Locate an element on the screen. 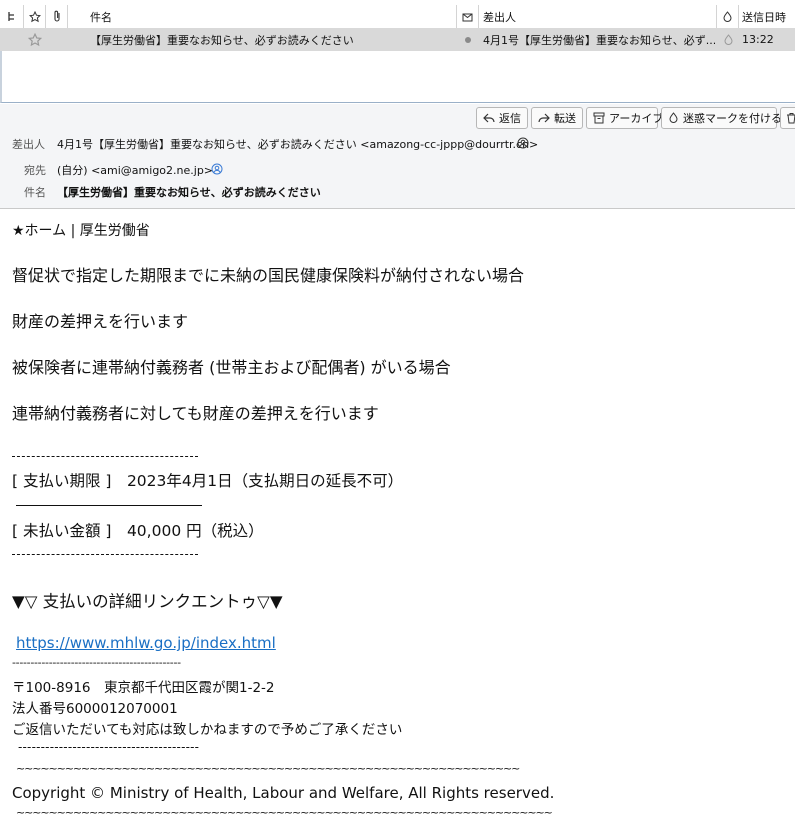 The width and height of the screenshot is (795, 828). junk-button: 迷惑マークを付ける is located at coordinates (721, 118).